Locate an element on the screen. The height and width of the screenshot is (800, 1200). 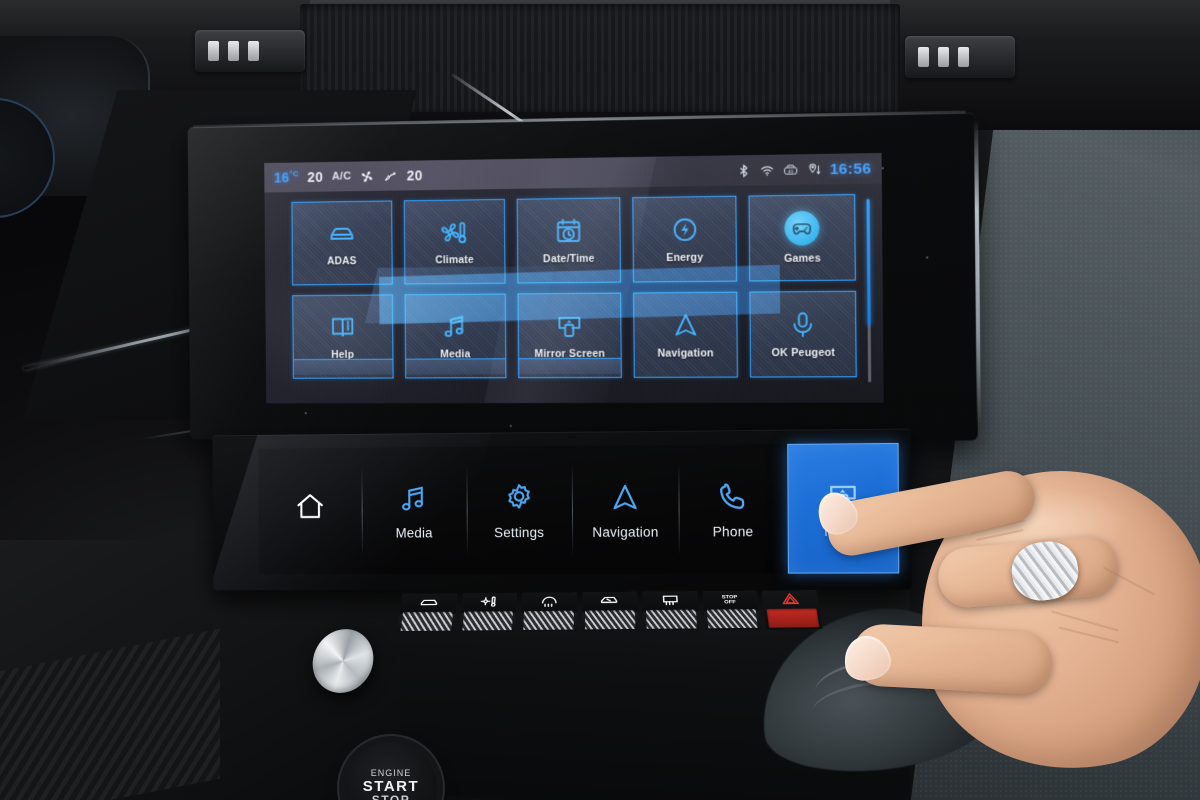
screen-reflection-blob is located at coordinates (352, 329).